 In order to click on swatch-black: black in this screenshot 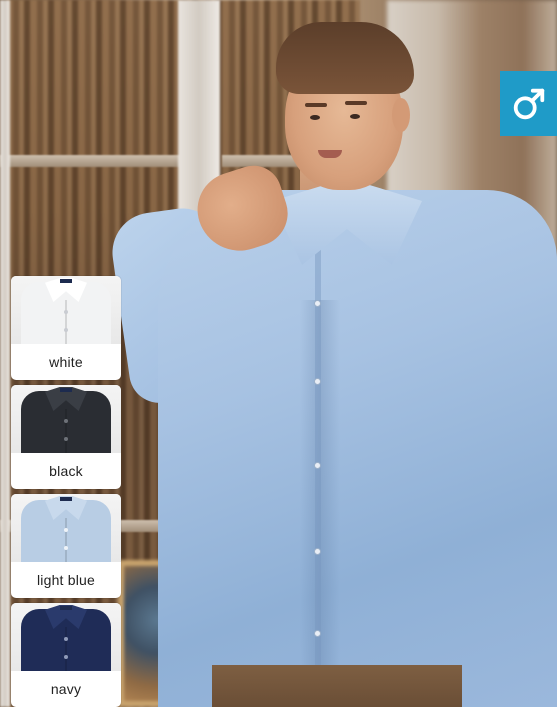, I will do `click(66, 437)`.